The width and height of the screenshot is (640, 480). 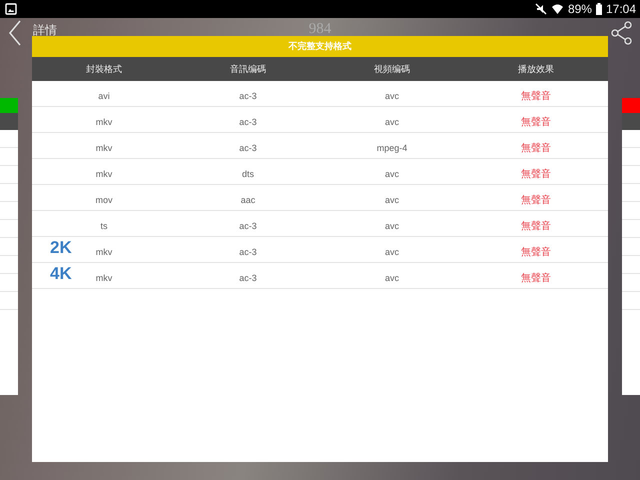 What do you see at coordinates (392, 70) in the screenshot?
I see `column-header: 視頻编碼` at bounding box center [392, 70].